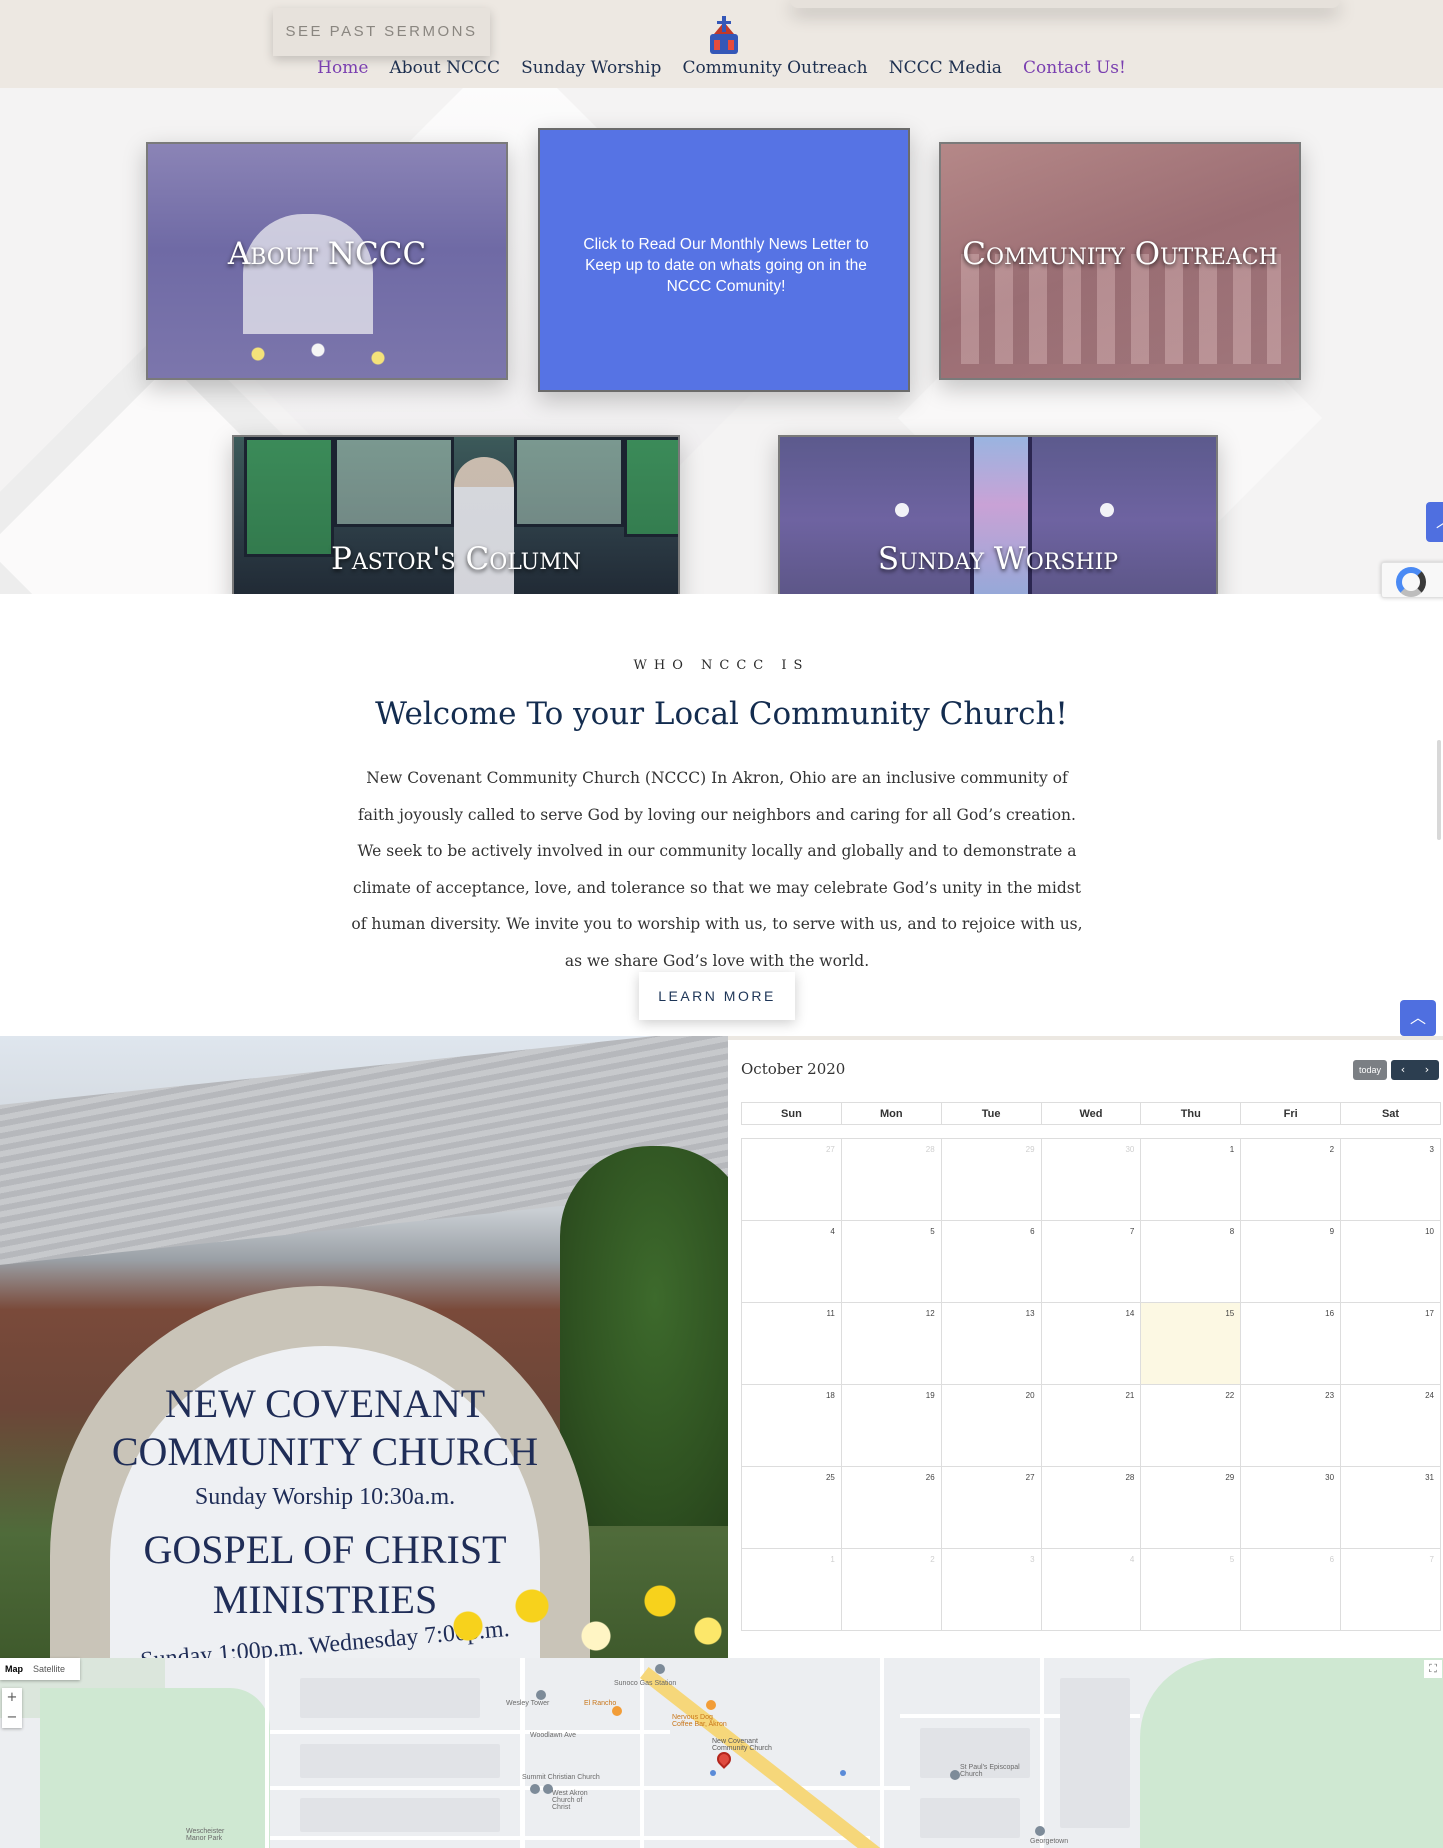 This screenshot has height=1848, width=1443. Describe the element at coordinates (1291, 1425) in the screenshot. I see `calendar-day-cell: 23` at that location.